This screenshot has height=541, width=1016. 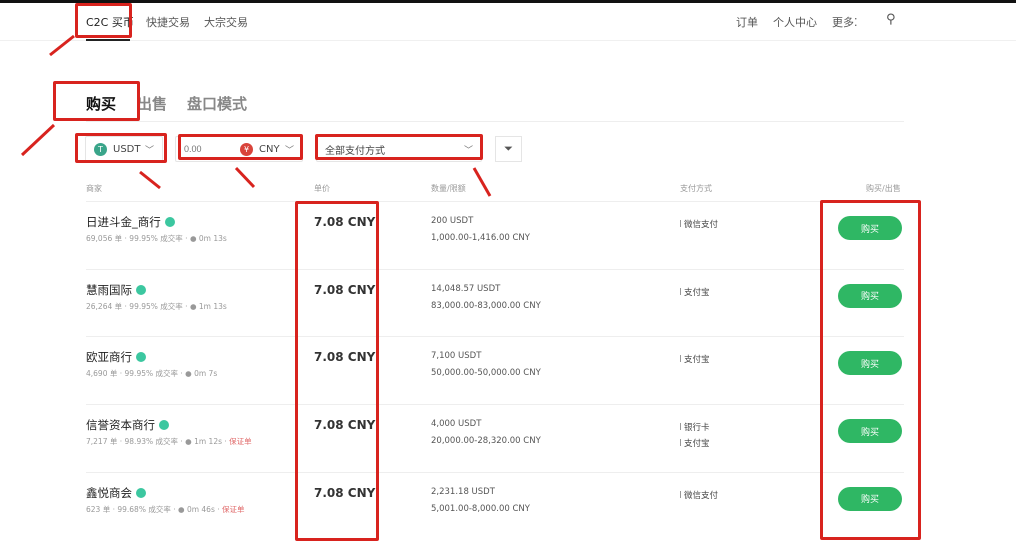 I want to click on merchant-name-text: 信誉资本商行, so click(x=120, y=425).